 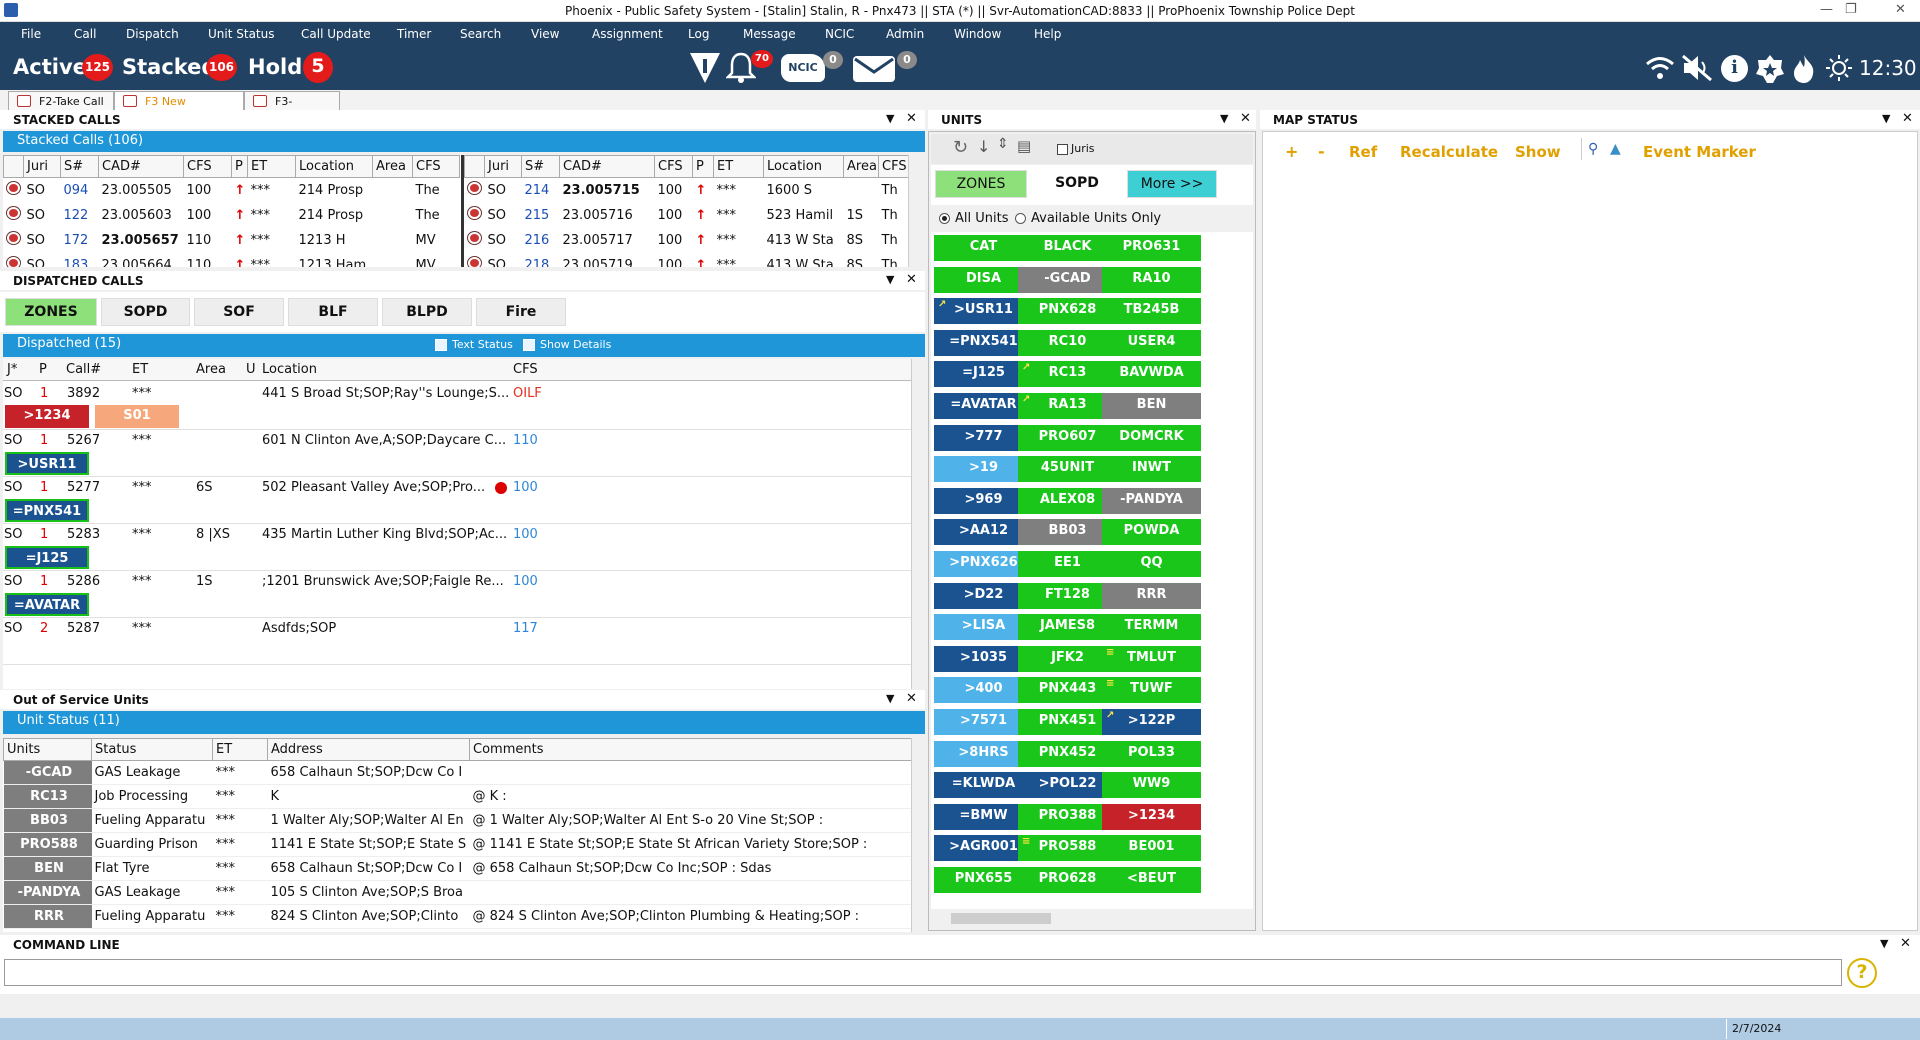 What do you see at coordinates (1697, 70) in the screenshot?
I see `sound-muted-icon` at bounding box center [1697, 70].